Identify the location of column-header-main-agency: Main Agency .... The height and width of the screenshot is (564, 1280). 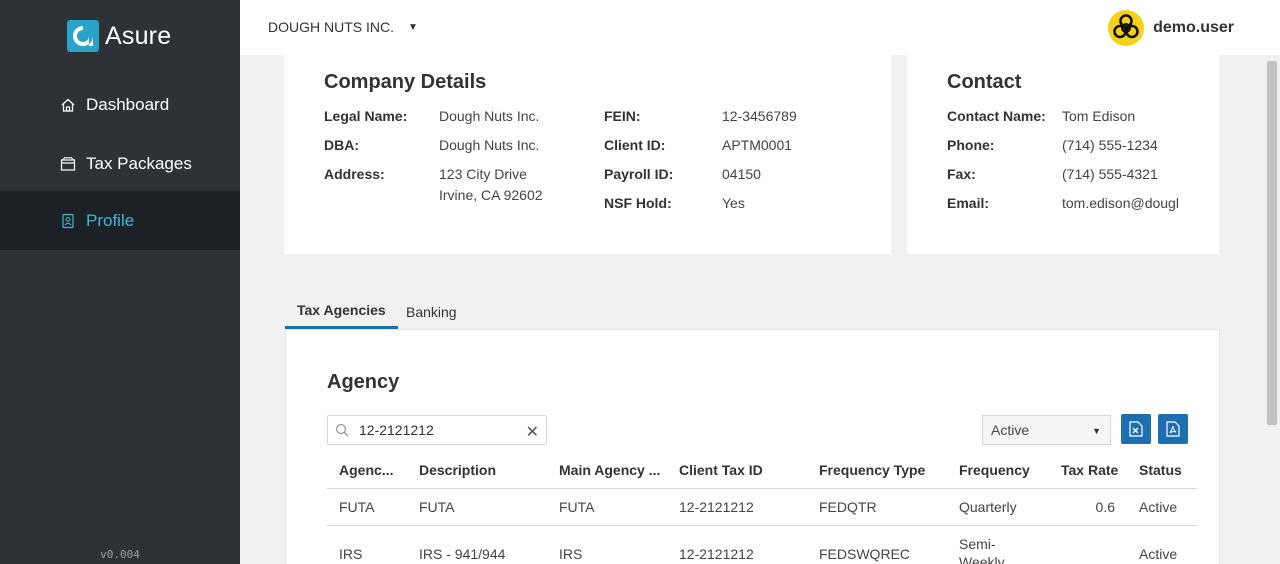
(609, 470).